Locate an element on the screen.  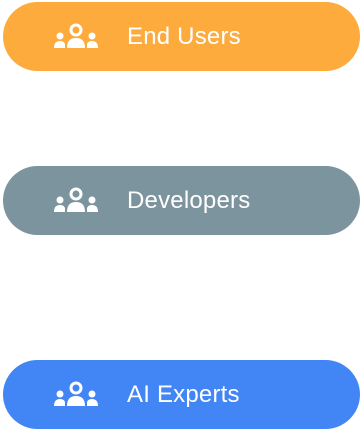
end-users-label: End Users is located at coordinates (184, 36).